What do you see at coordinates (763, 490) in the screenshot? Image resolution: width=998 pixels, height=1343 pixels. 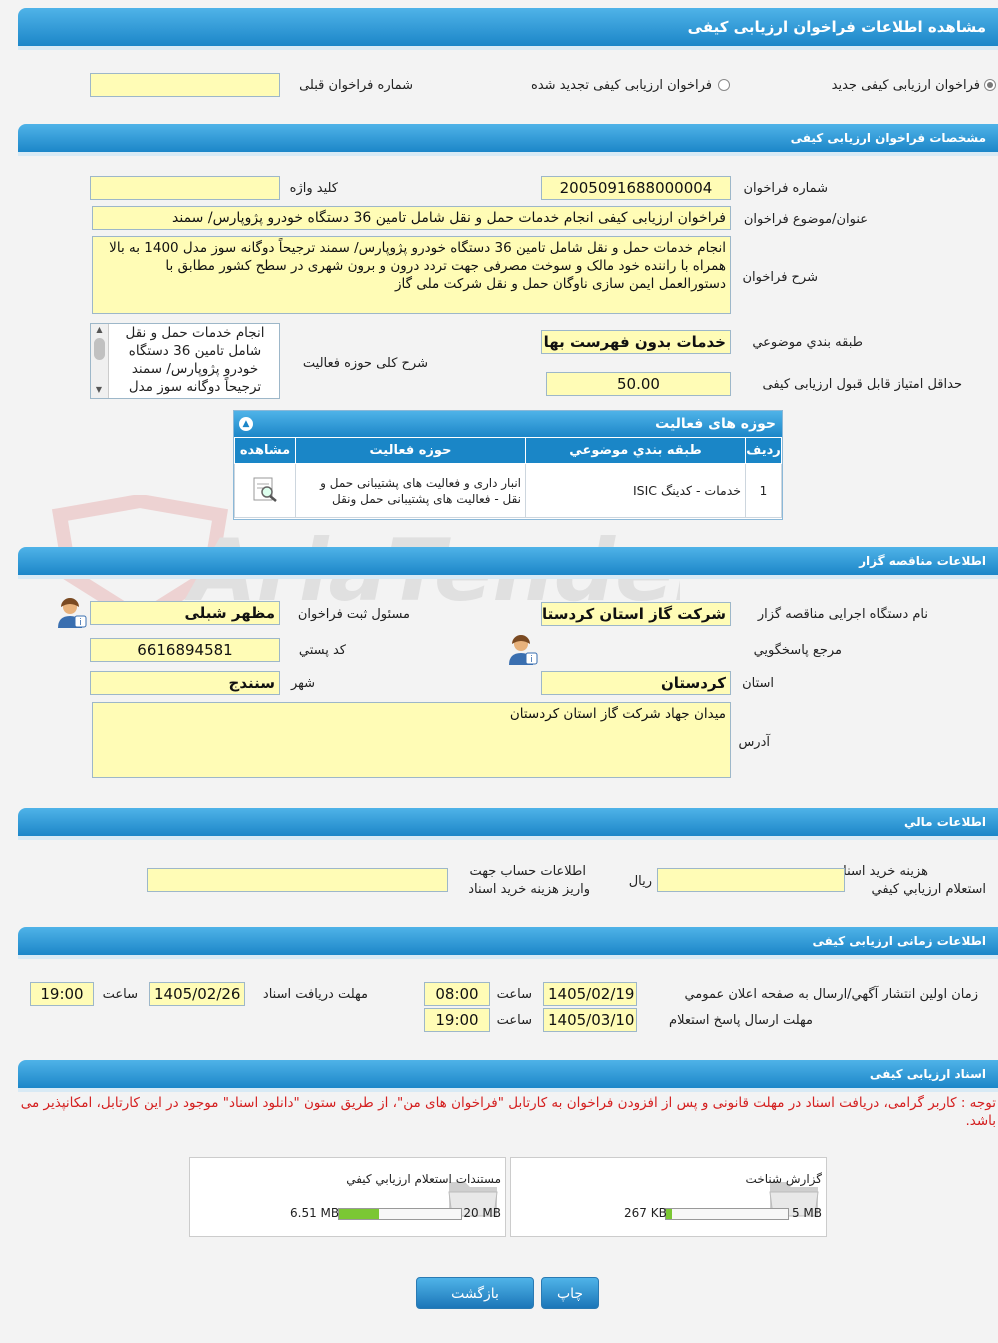 I see `cell-row: 1` at bounding box center [763, 490].